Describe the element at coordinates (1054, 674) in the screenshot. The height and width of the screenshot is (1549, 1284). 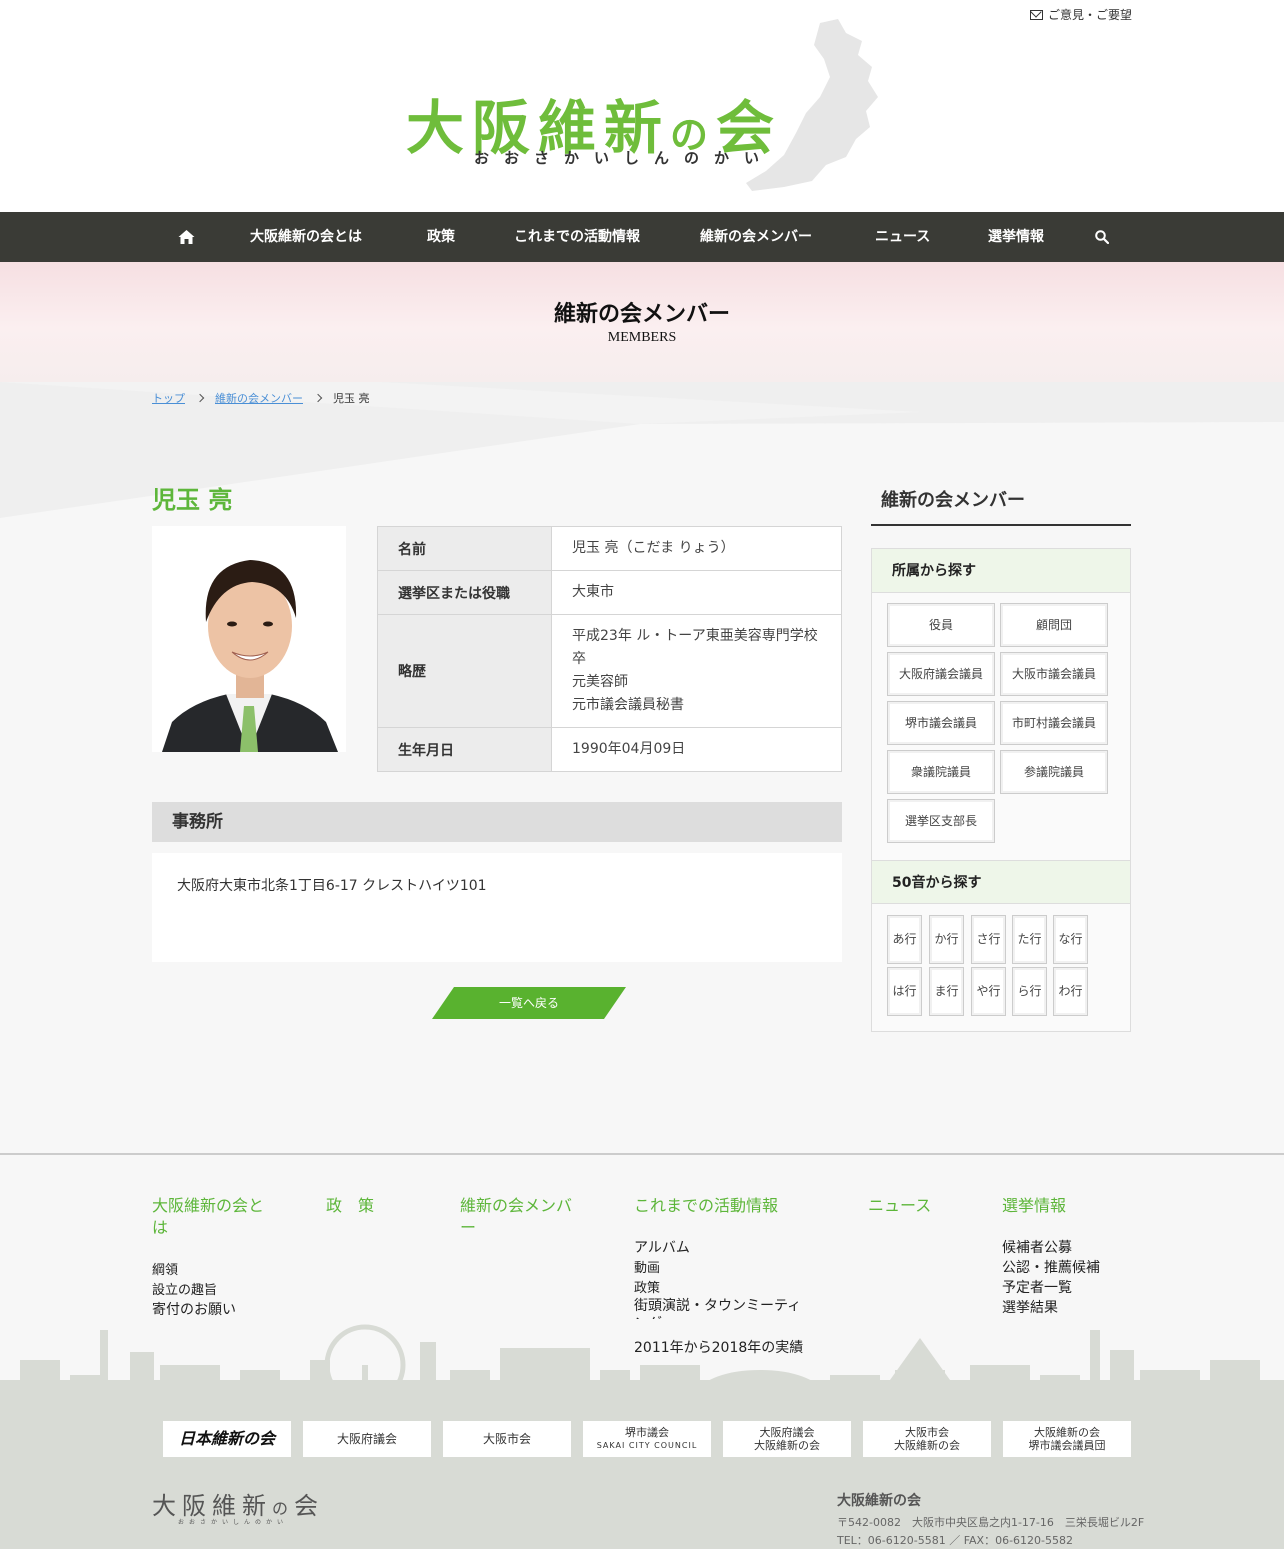
I see `affiliation-osaka-city: 大阪市議会議員` at that location.